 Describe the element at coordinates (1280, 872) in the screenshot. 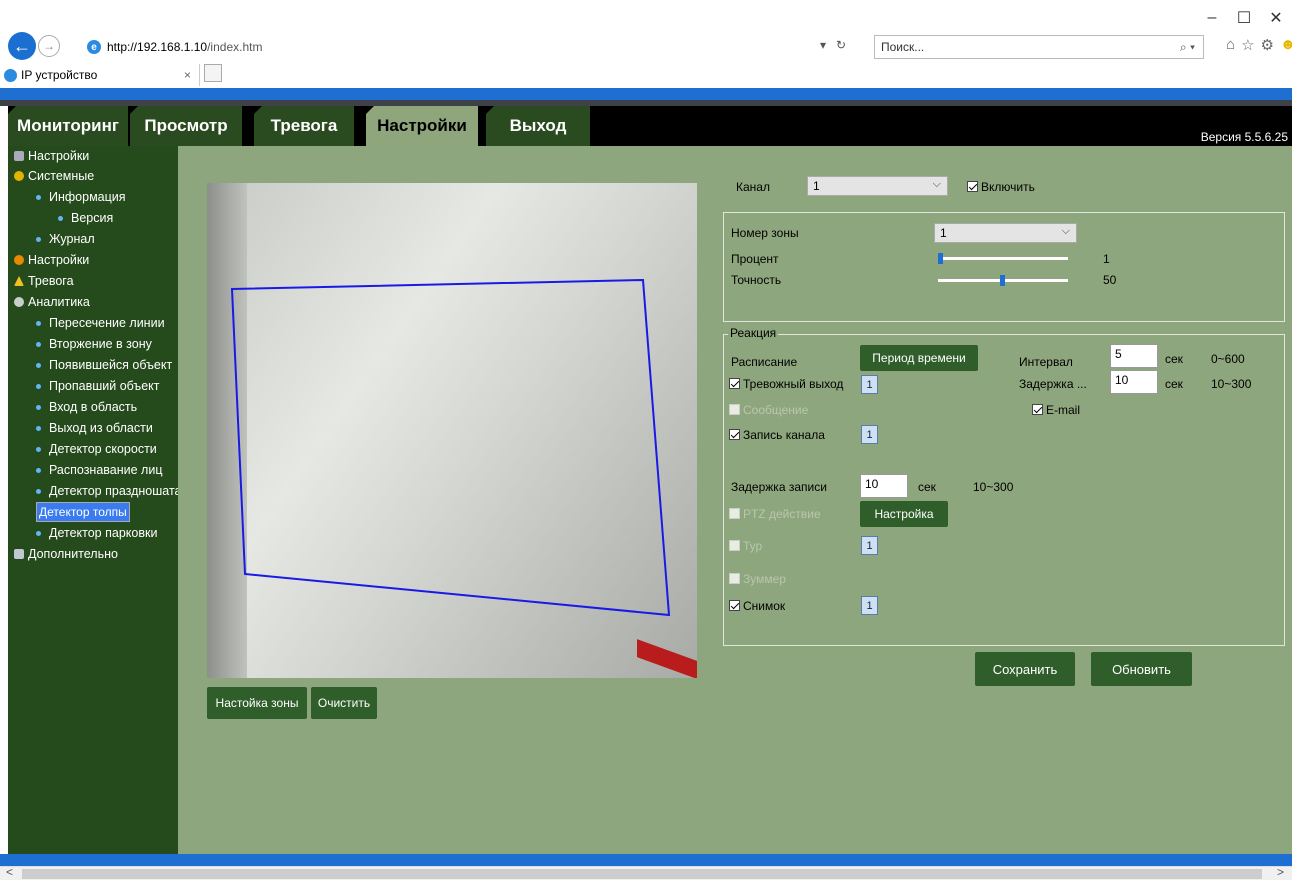

I see `scroll-right-icon: >` at that location.